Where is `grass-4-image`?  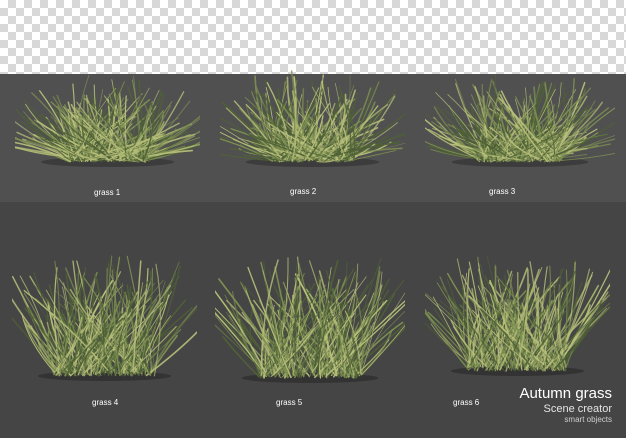
grass-4-image is located at coordinates (104, 318).